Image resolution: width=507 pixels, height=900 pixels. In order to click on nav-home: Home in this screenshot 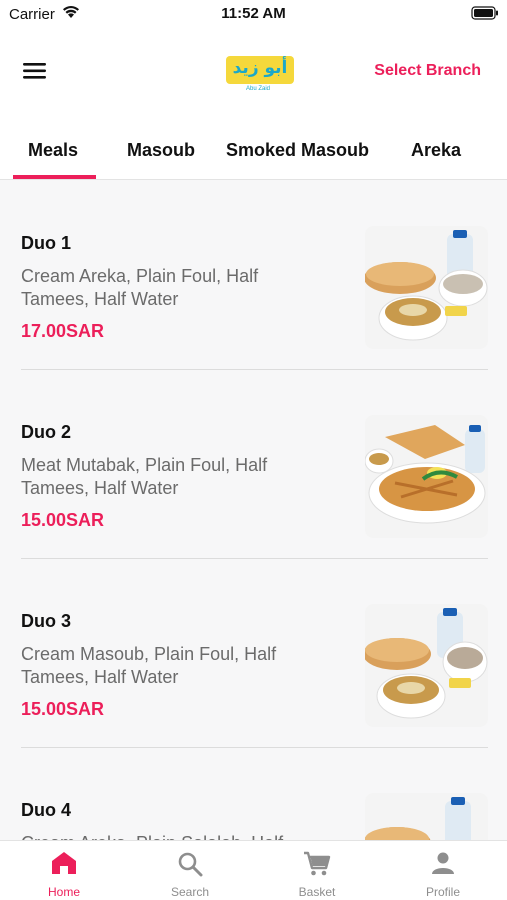, I will do `click(64, 870)`.